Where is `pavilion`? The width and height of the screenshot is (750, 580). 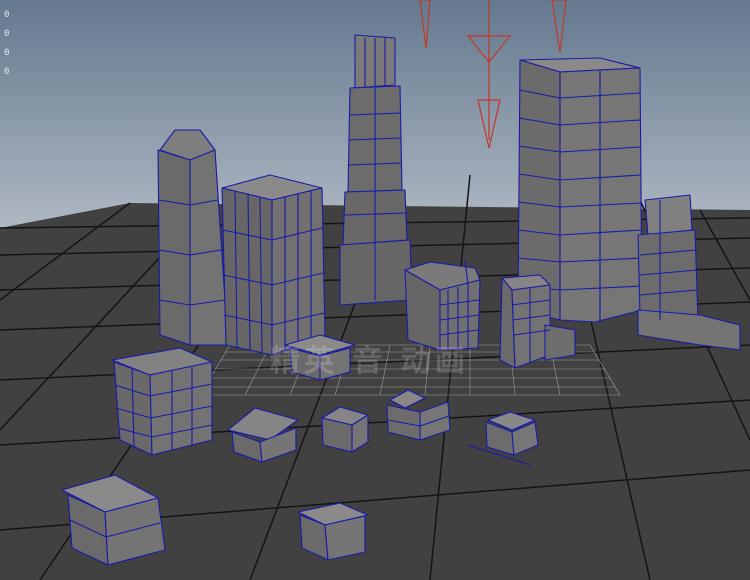 pavilion is located at coordinates (320, 357).